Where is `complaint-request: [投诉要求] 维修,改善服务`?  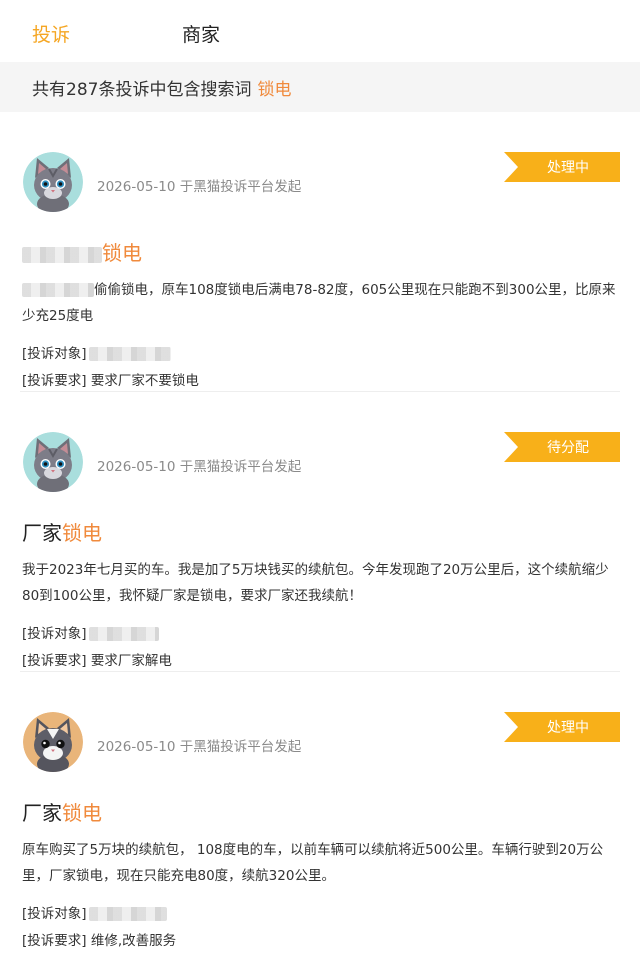 complaint-request: [投诉要求] 维修,改善服务 is located at coordinates (99, 939).